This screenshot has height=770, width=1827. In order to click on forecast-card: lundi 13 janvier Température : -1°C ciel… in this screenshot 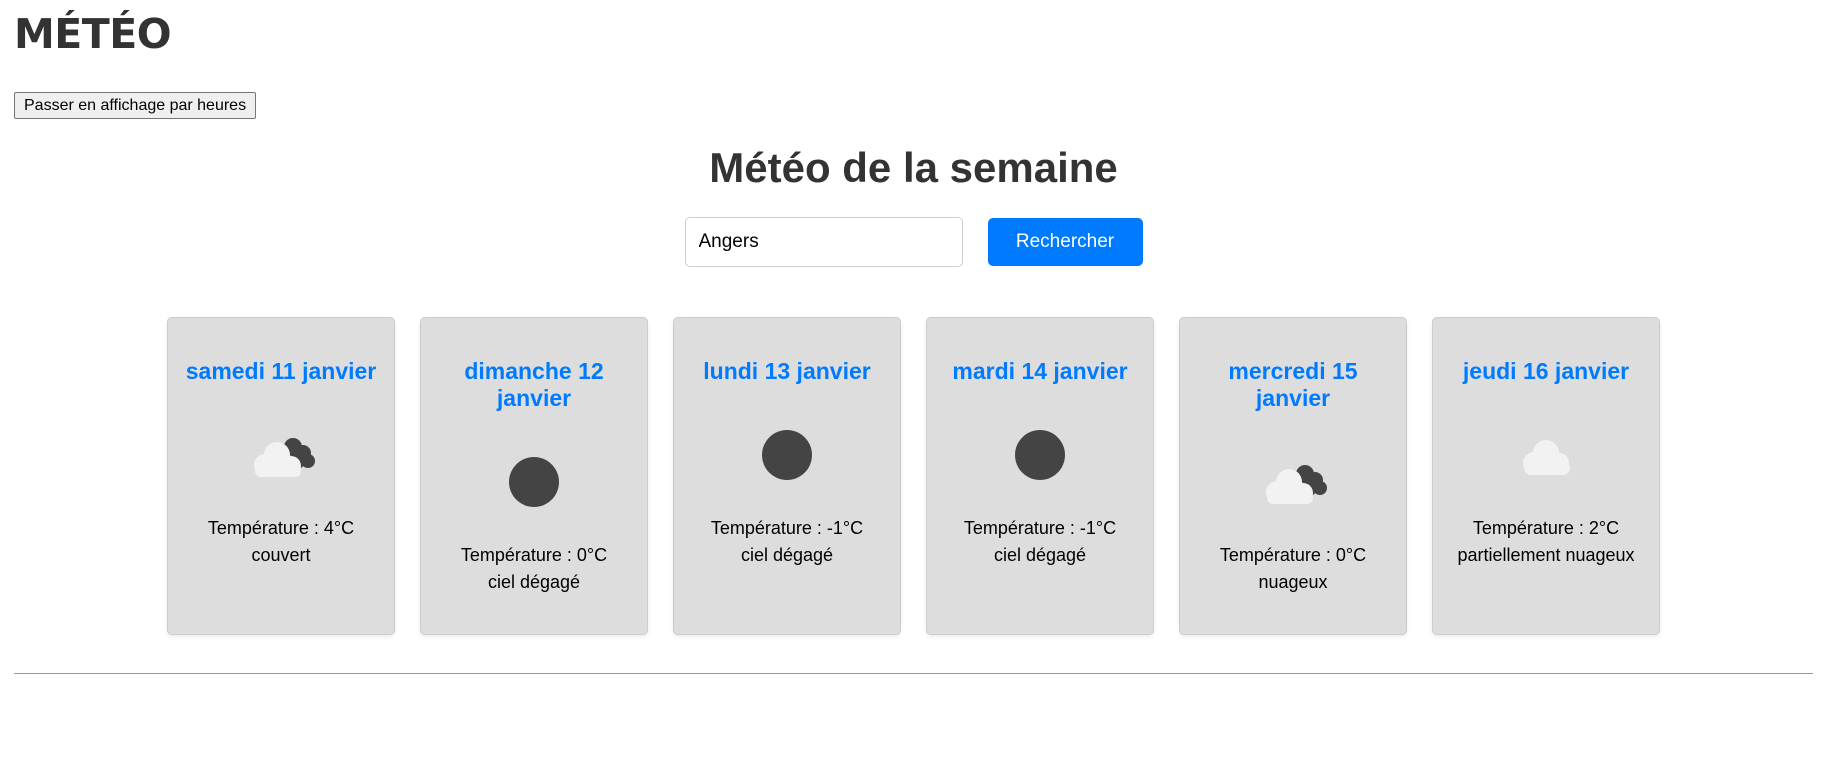, I will do `click(787, 476)`.